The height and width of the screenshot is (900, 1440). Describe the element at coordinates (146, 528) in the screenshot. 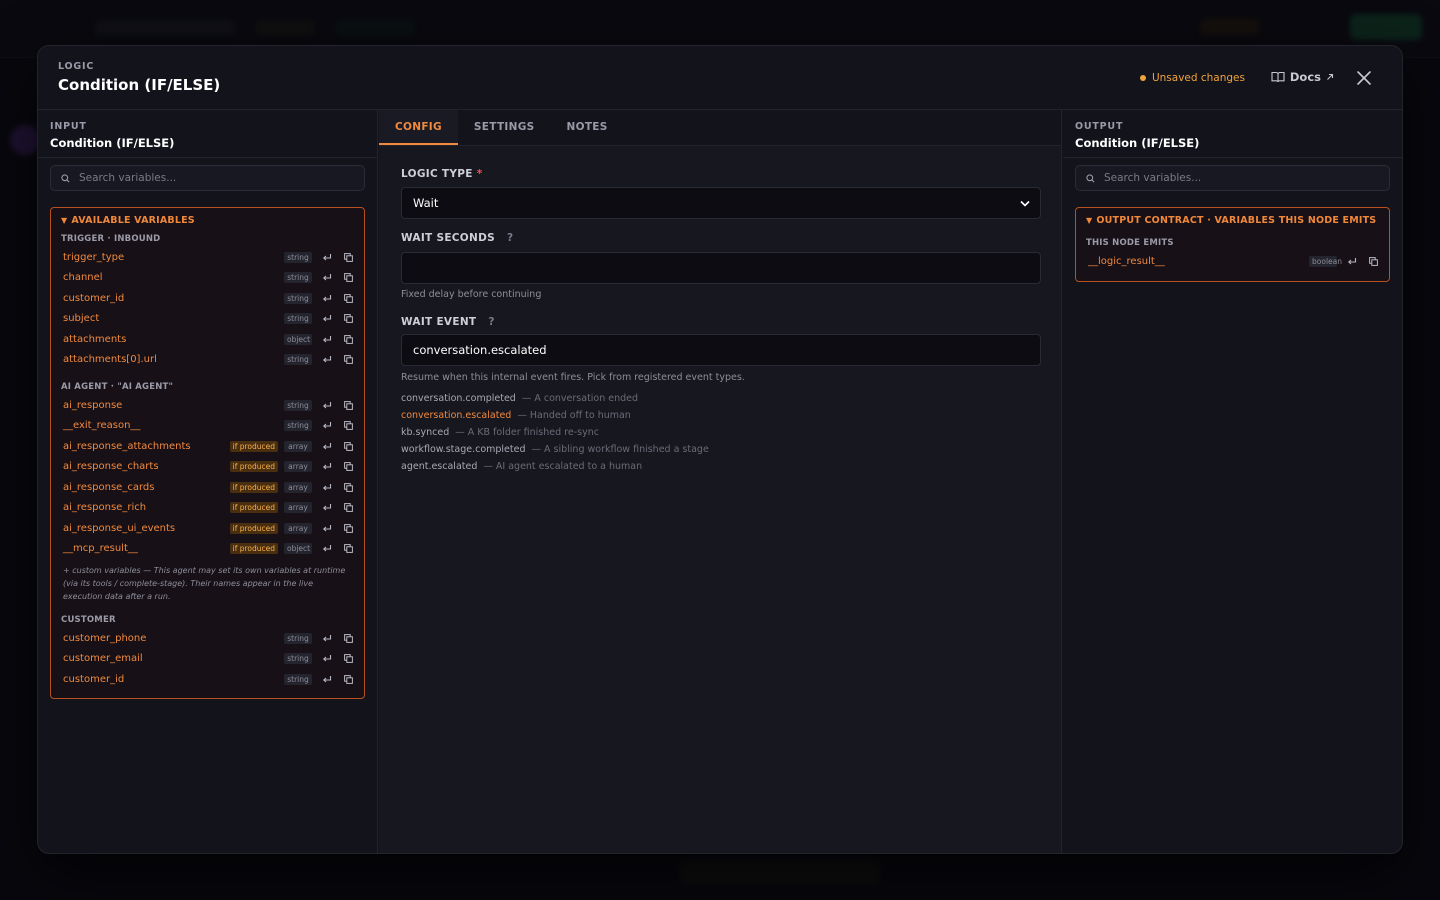

I see `variable-name: ai_response_ui_events` at that location.